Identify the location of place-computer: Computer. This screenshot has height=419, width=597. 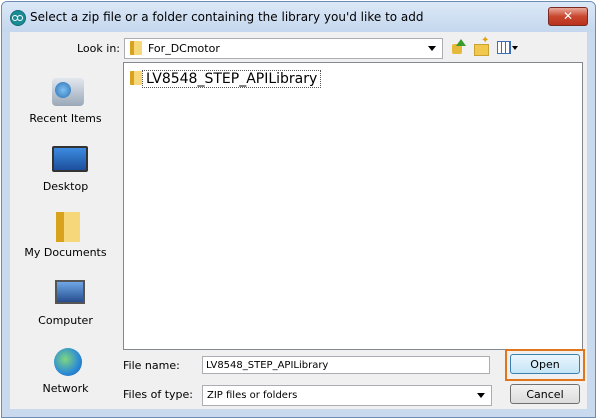
(65, 310).